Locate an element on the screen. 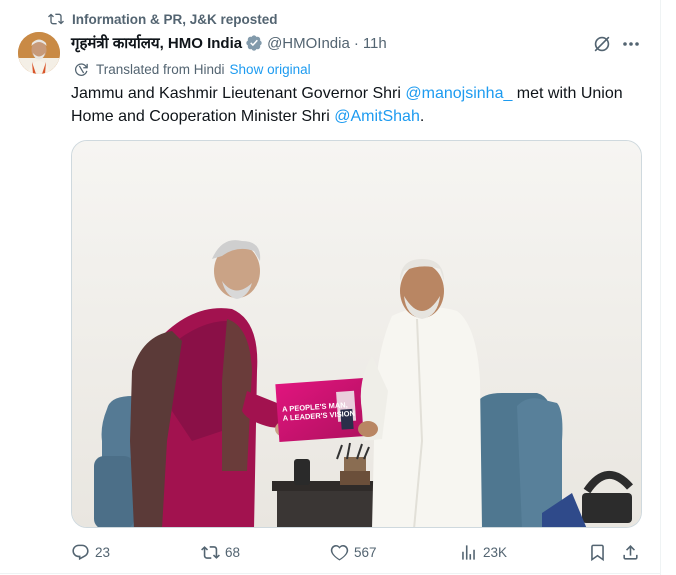 The image size is (676, 575). mention-amitshah: @AmitShah is located at coordinates (377, 116).